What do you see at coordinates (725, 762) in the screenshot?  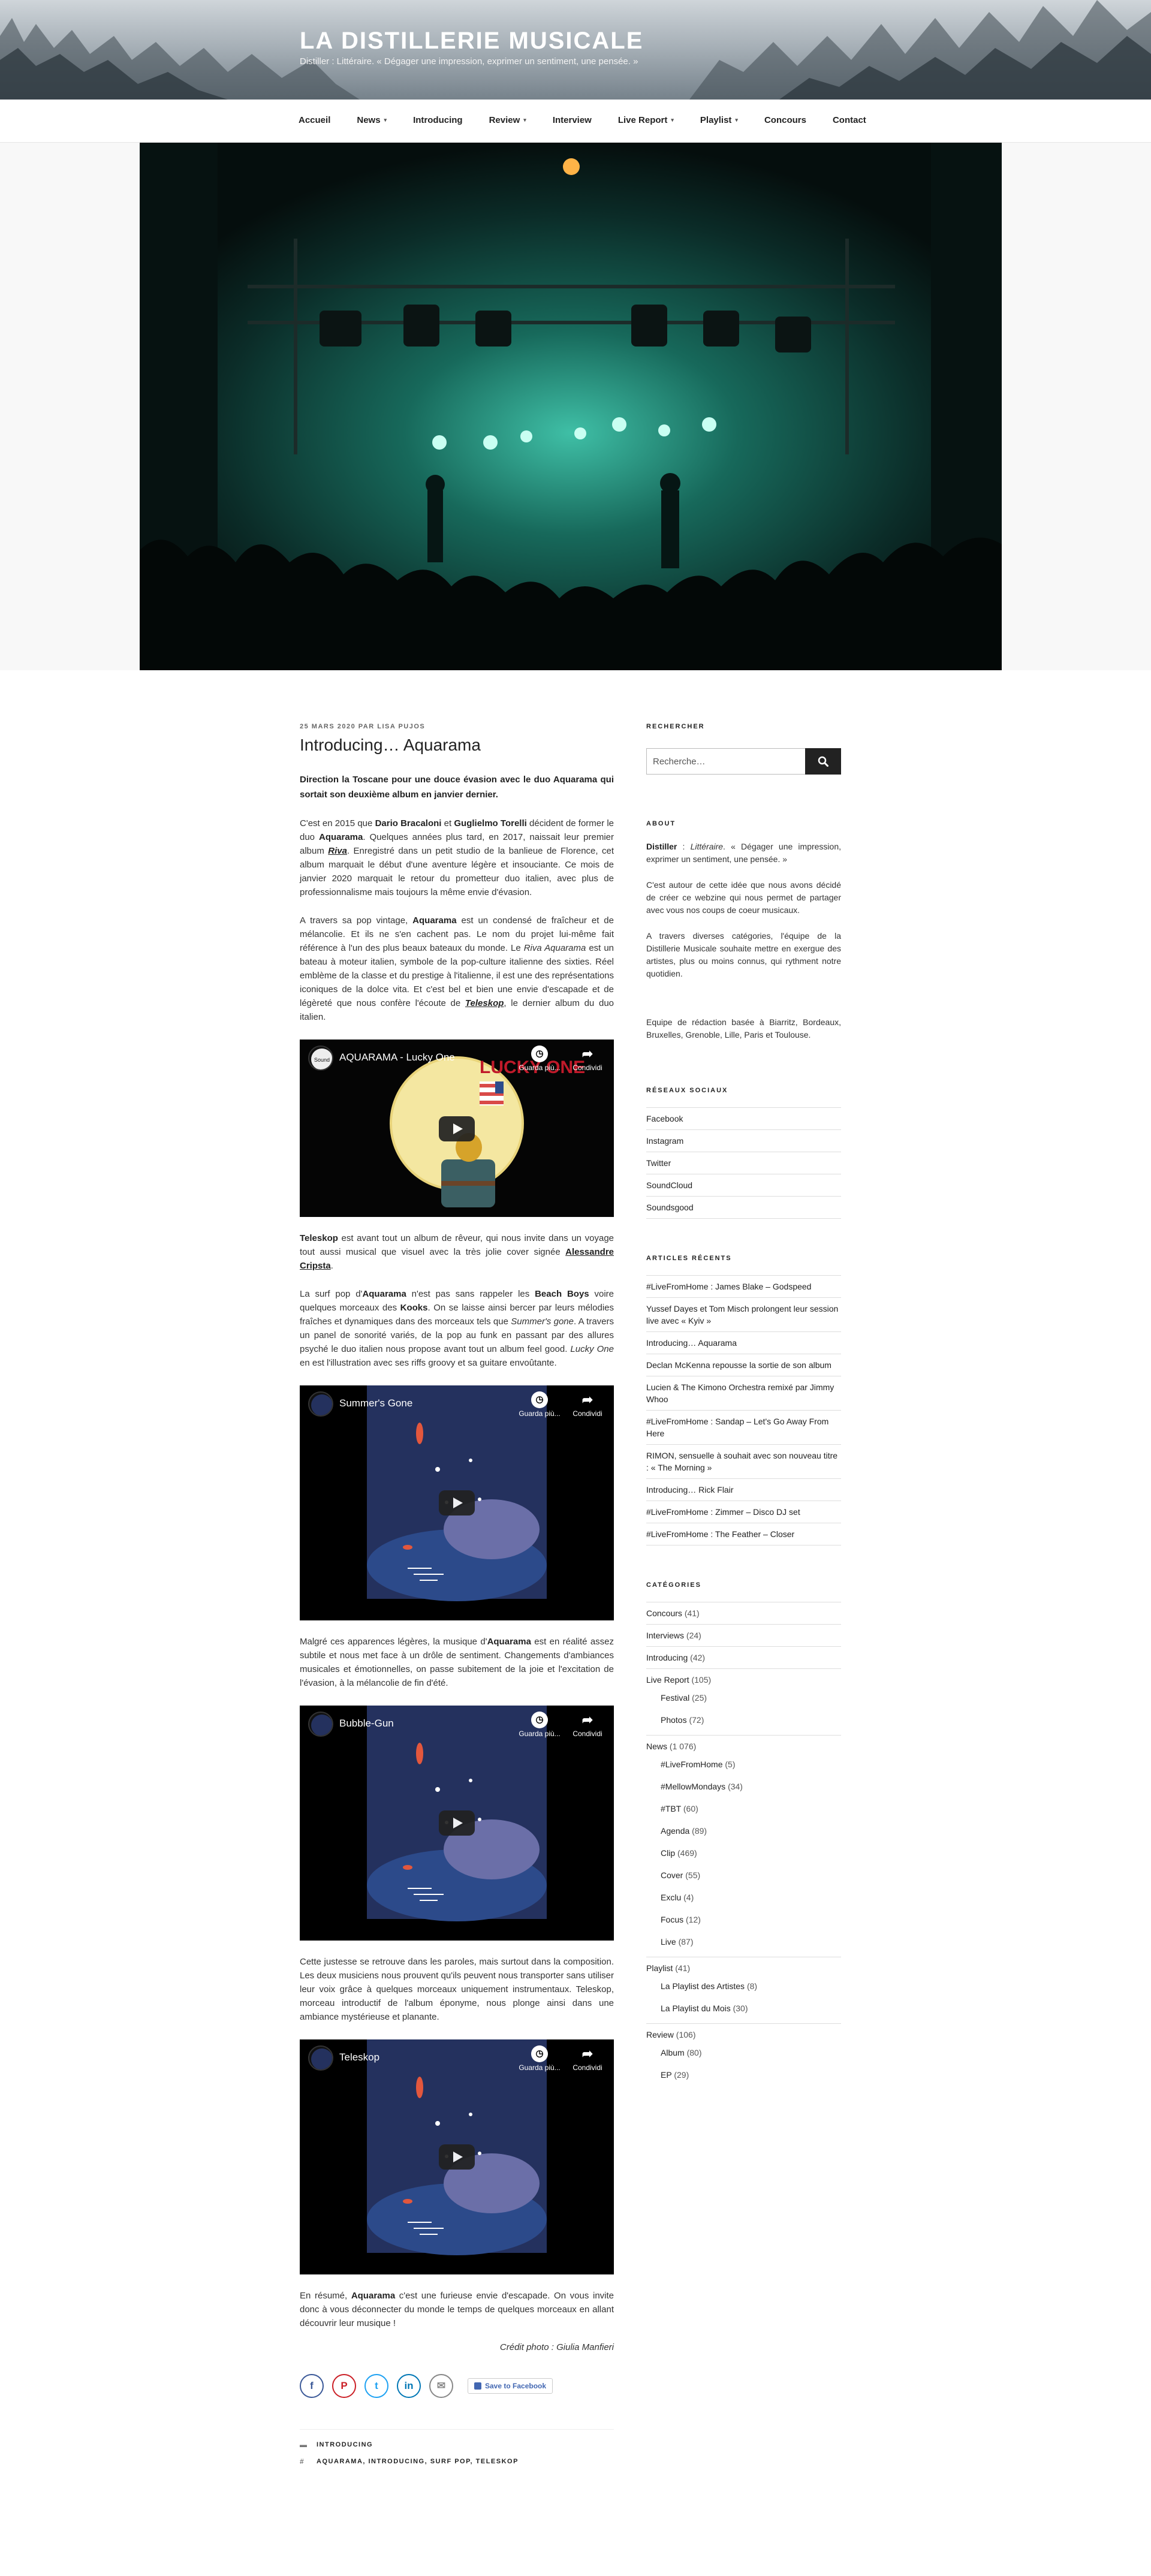 I see `search-input` at bounding box center [725, 762].